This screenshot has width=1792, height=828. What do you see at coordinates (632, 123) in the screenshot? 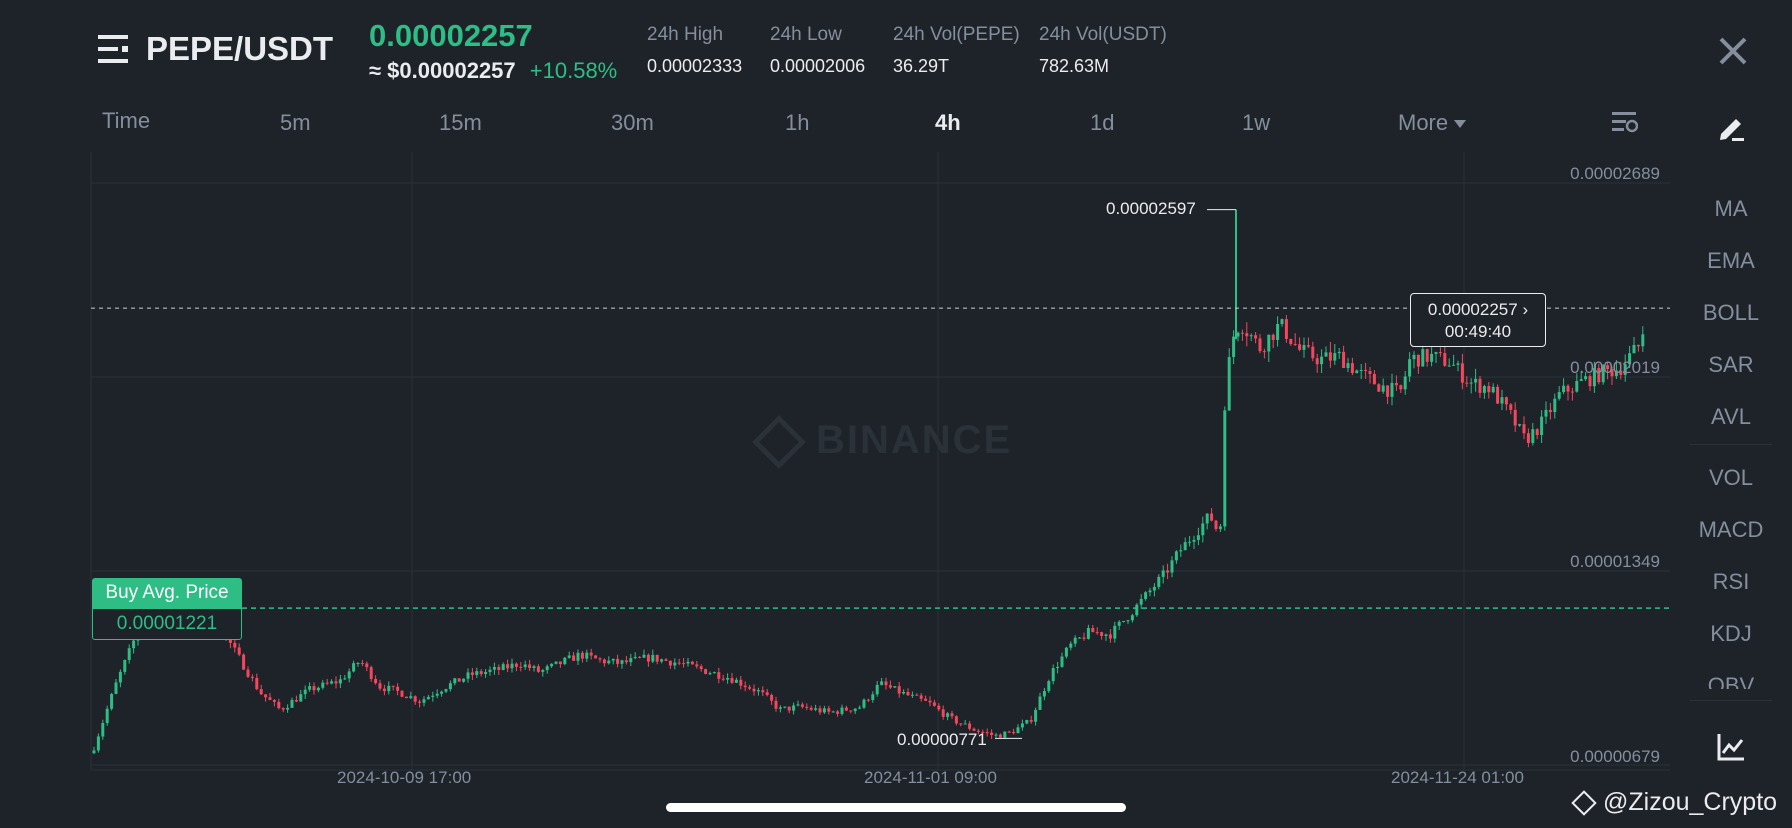
I see `tab-30m: 30m` at bounding box center [632, 123].